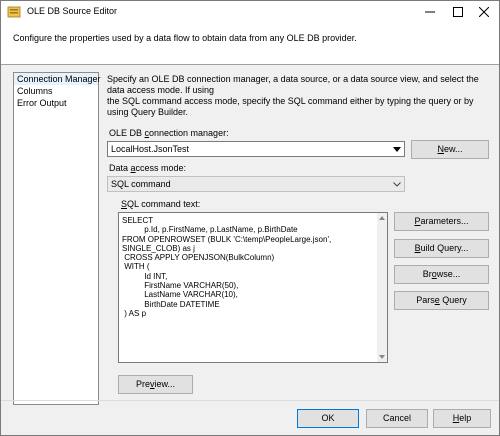  I want to click on close-button, so click(484, 12).